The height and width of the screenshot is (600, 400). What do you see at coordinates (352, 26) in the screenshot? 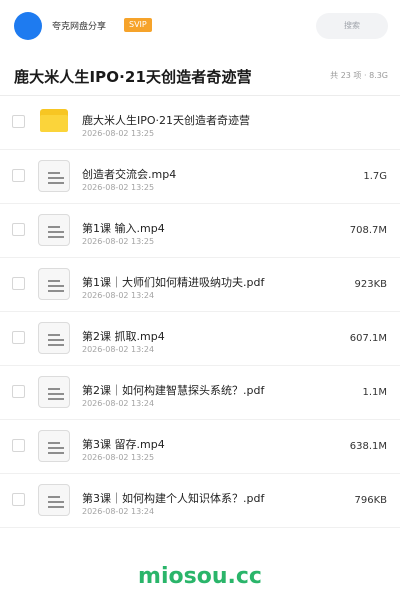
I see `search-input: 搜索` at bounding box center [352, 26].